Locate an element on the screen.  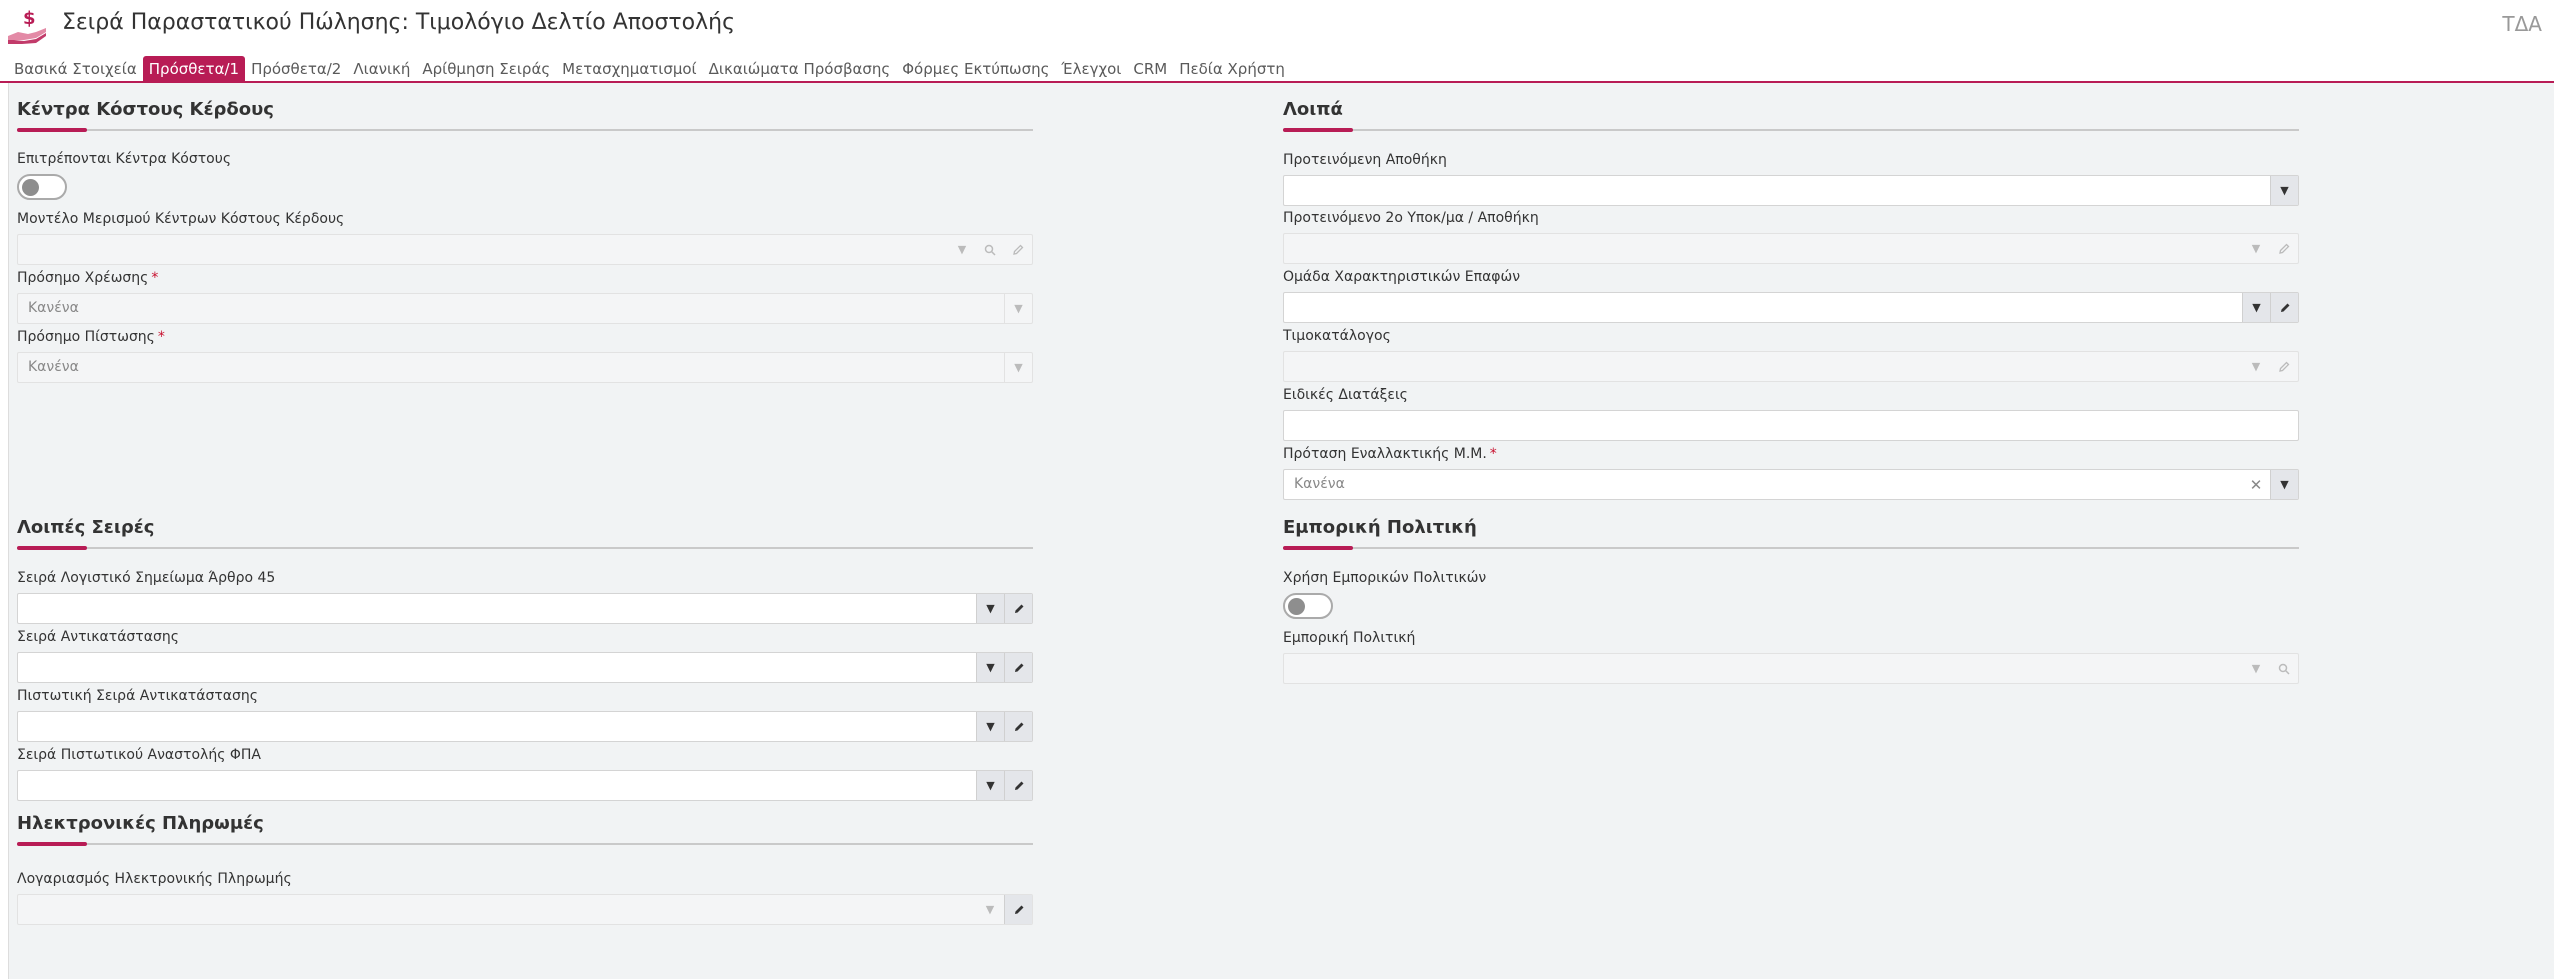
field-label: Μοντέλο Μερισμού Κέντρων Κόστους Κέρδους is located at coordinates (181, 219).